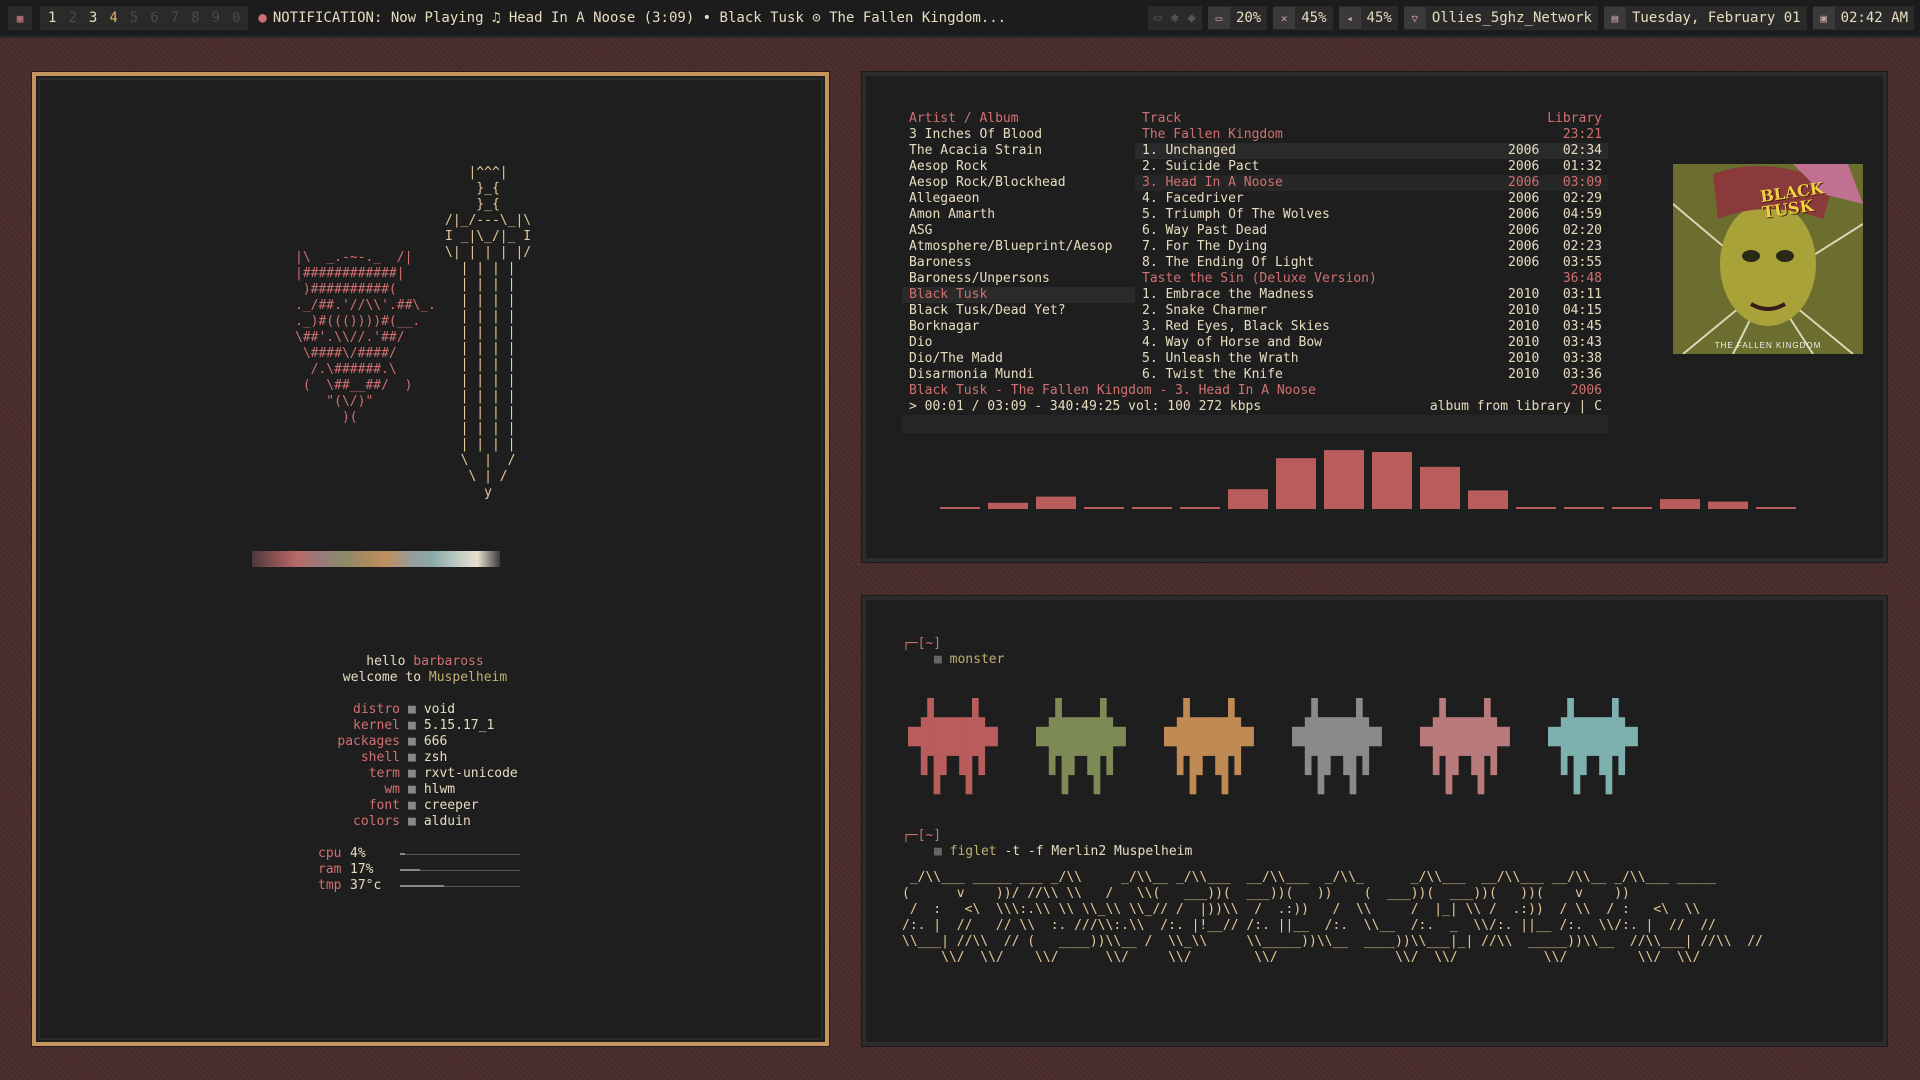 This screenshot has width=1920, height=1080. Describe the element at coordinates (1018, 263) in the screenshot. I see `artist-item: Baroness` at that location.